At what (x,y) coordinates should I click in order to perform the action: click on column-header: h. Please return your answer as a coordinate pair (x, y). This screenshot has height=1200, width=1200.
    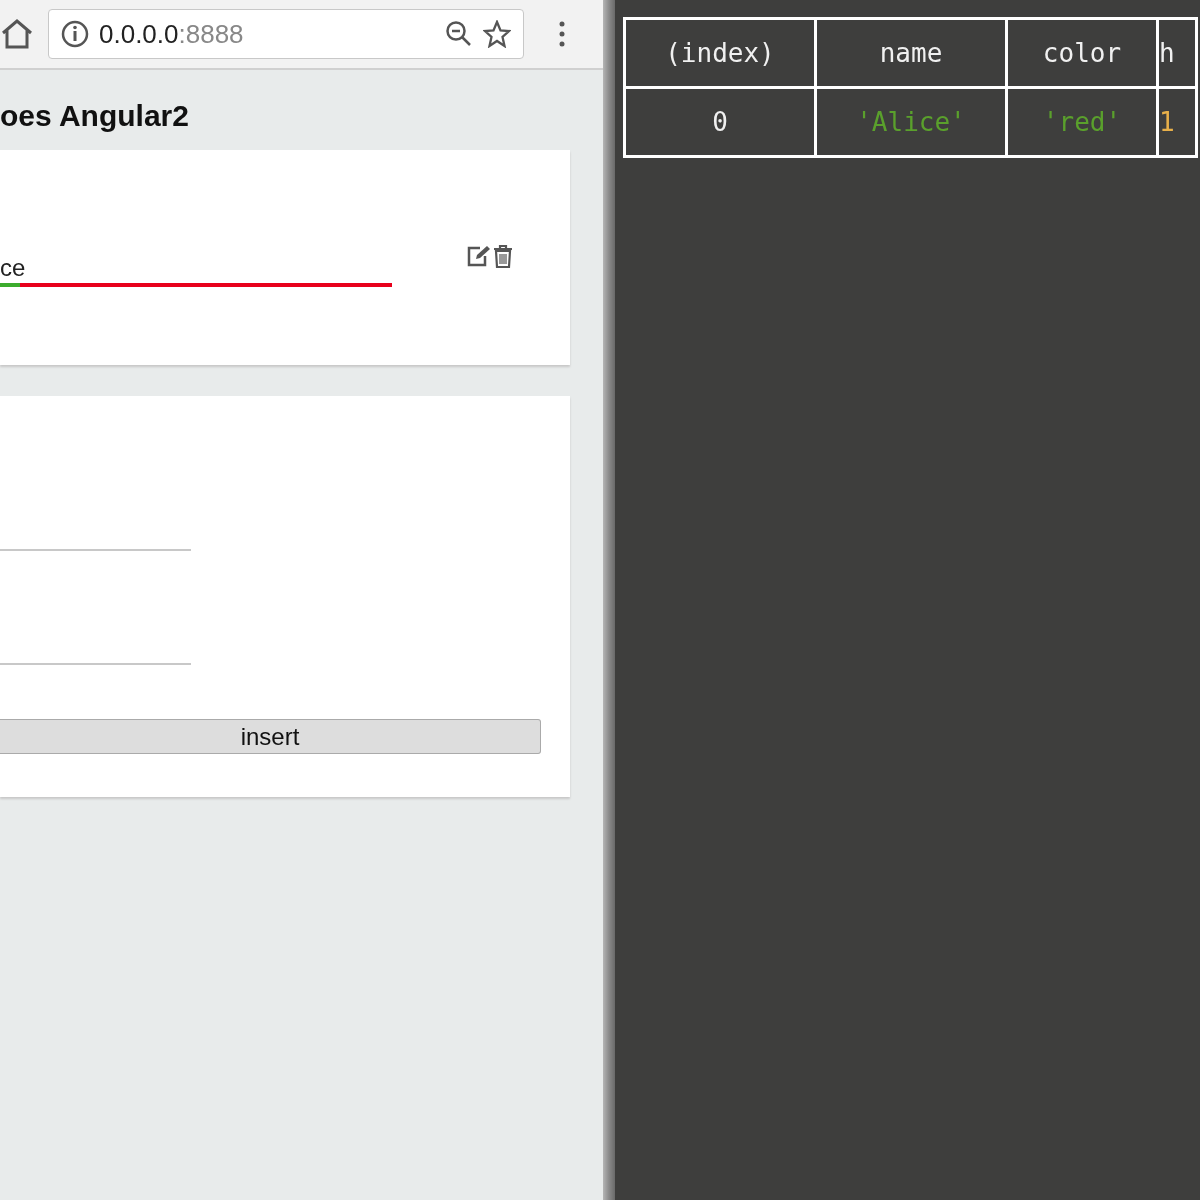
    Looking at the image, I should click on (1177, 53).